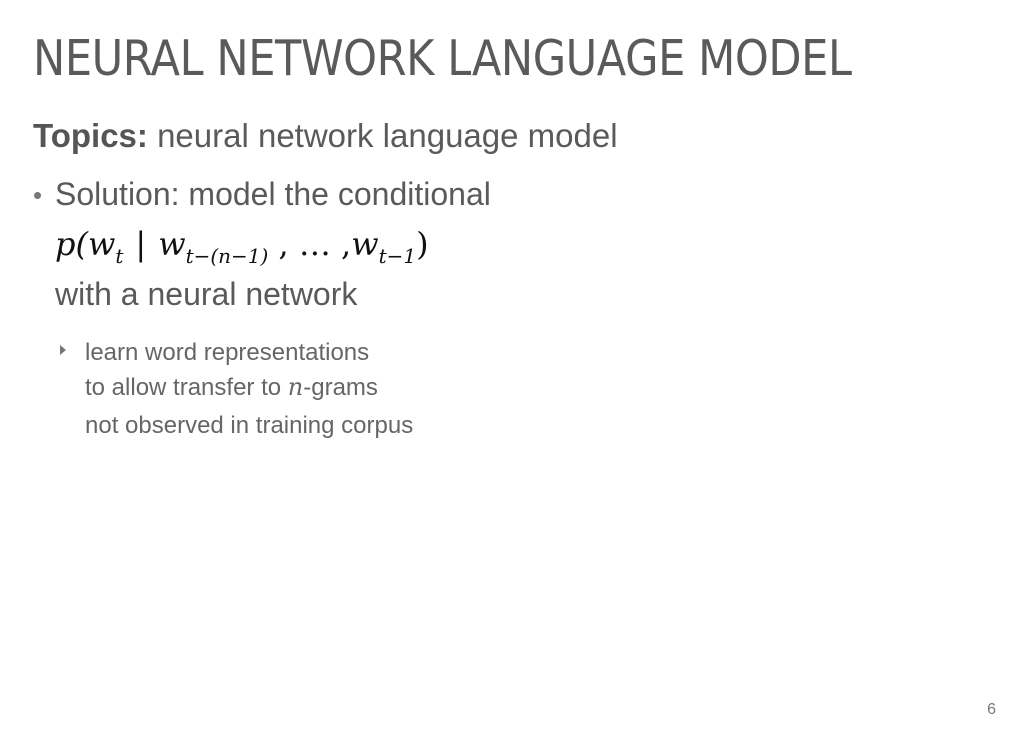 Image resolution: width=1024 pixels, height=731 pixels. Describe the element at coordinates (227, 256) in the screenshot. I see `formula-w-prev-sub: t−(n−1)` at that location.